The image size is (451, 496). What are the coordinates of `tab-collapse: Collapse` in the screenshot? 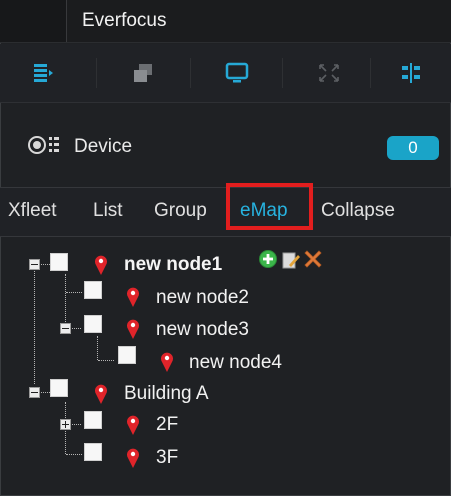 It's located at (358, 211).